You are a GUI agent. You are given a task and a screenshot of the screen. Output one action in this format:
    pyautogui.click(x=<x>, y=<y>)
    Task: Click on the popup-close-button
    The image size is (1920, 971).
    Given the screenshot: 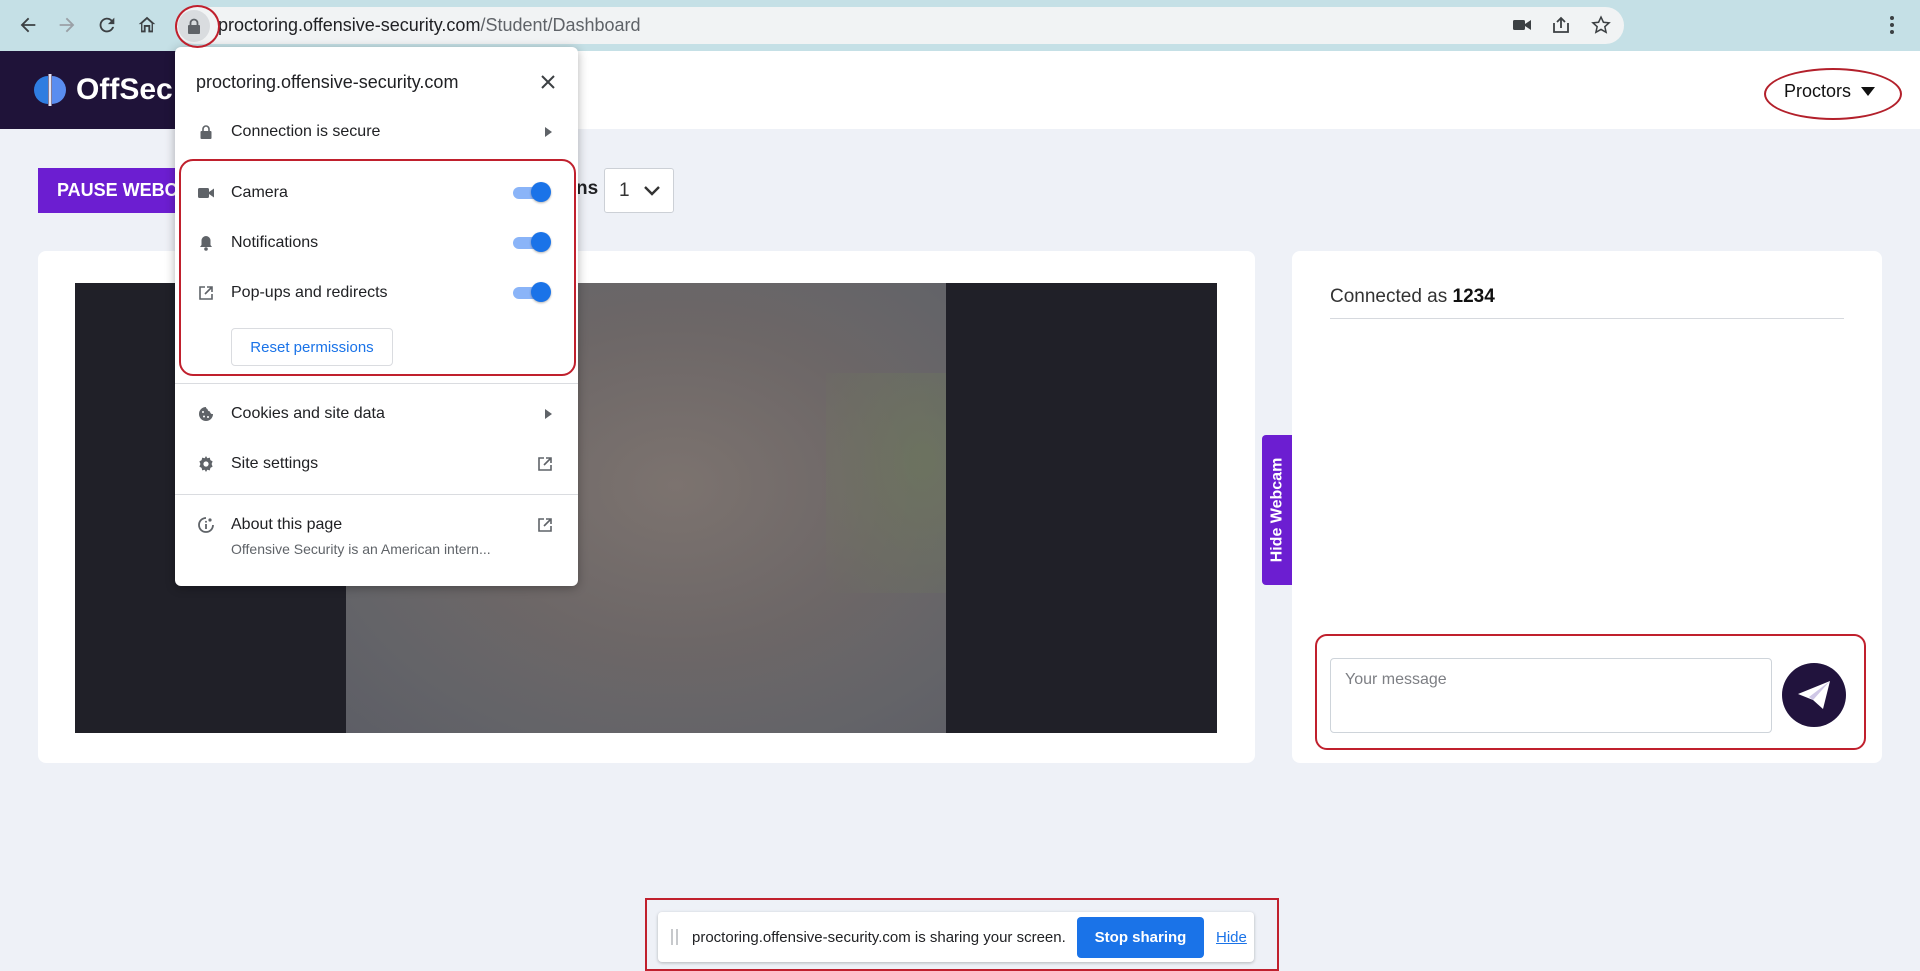 What is the action you would take?
    pyautogui.click(x=548, y=82)
    